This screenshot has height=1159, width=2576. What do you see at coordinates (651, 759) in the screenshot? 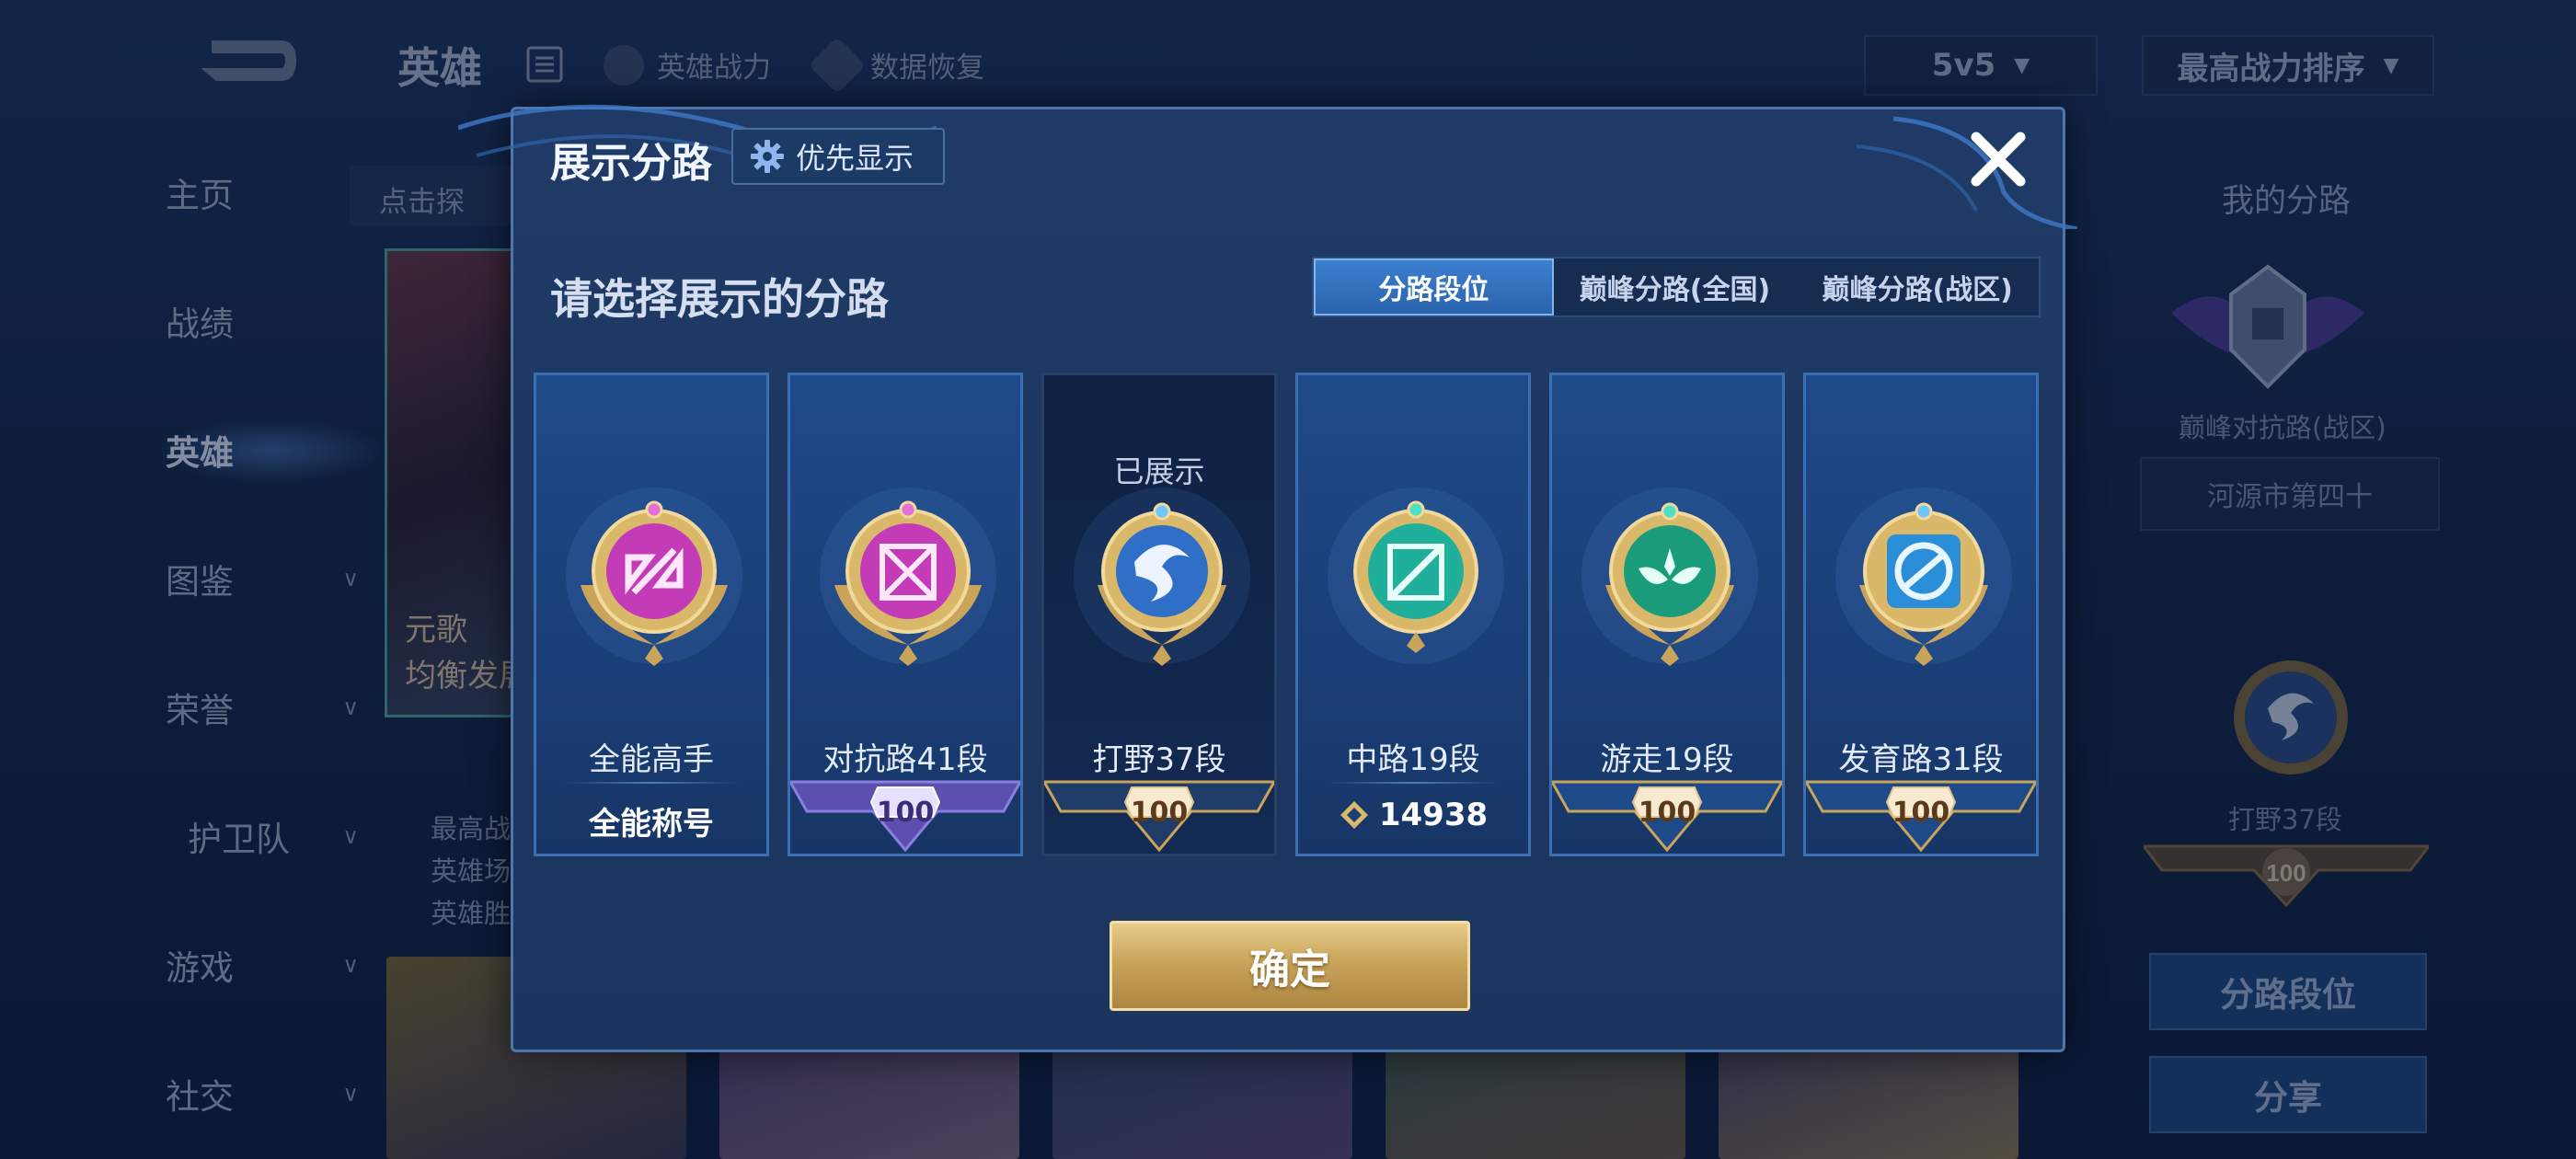
I see `lane-card-name: 全能高手` at bounding box center [651, 759].